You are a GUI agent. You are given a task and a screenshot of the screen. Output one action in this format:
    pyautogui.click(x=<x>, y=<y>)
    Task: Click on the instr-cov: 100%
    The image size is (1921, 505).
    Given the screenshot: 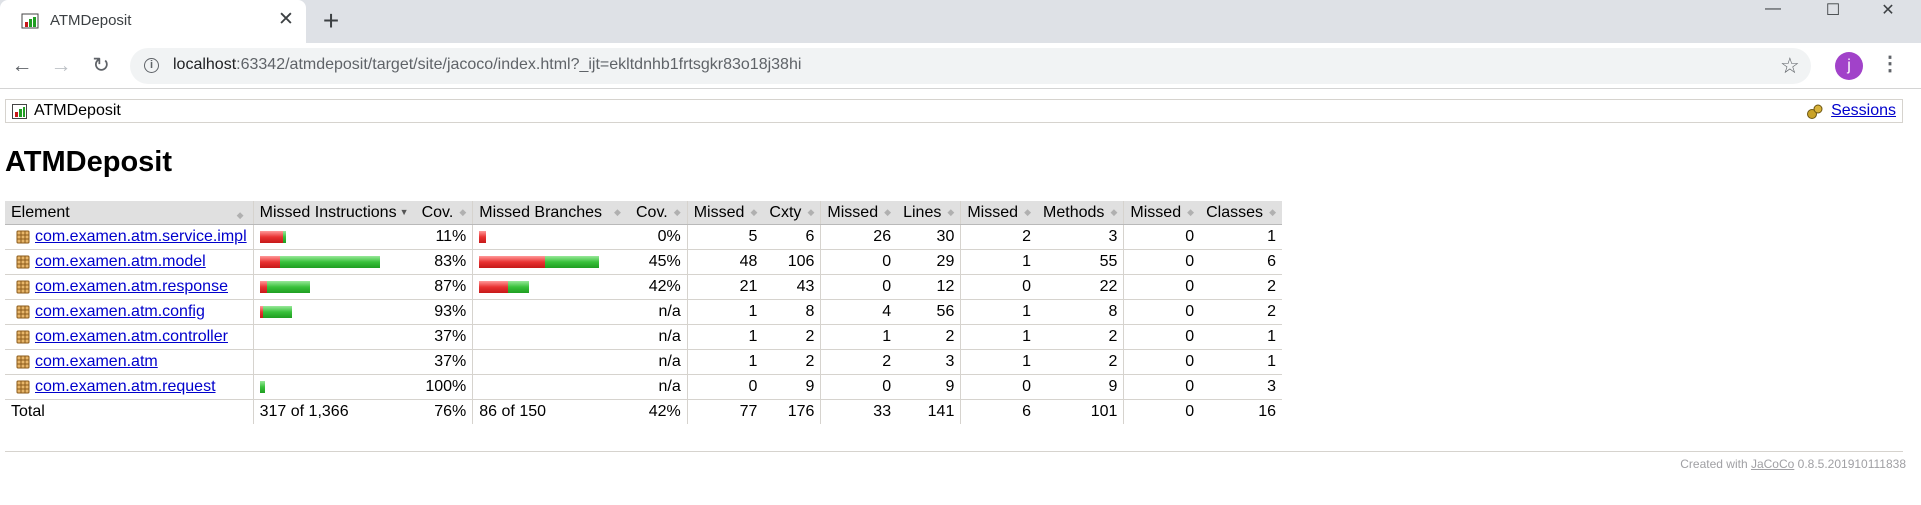 What is the action you would take?
    pyautogui.click(x=444, y=387)
    